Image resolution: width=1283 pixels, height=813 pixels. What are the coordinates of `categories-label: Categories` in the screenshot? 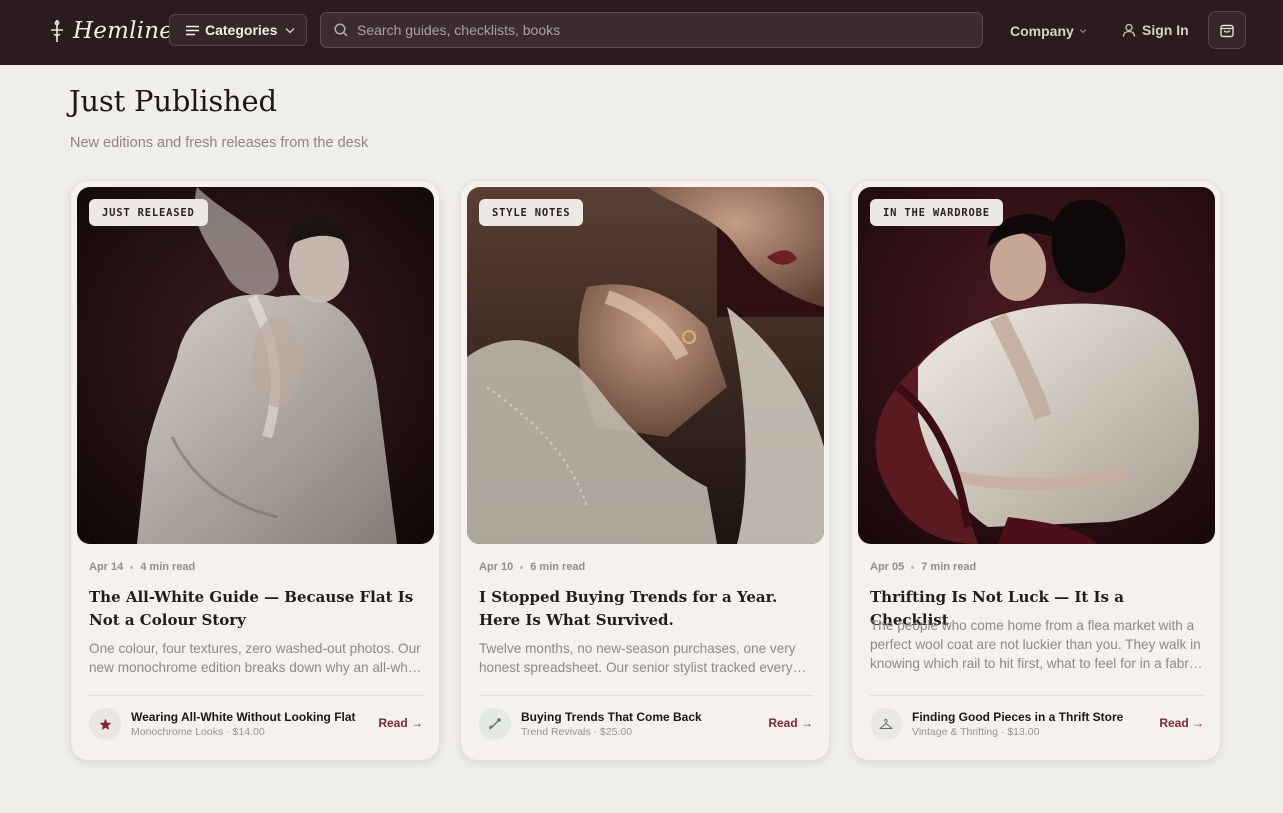 It's located at (241, 30).